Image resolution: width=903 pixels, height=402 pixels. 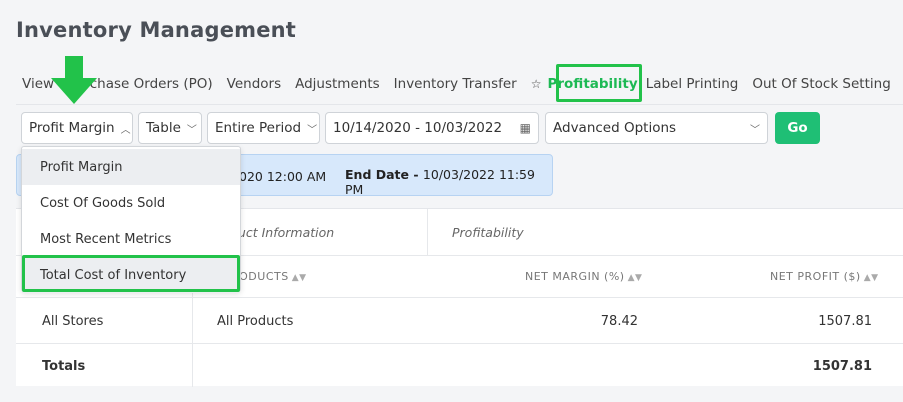 What do you see at coordinates (459, 297) in the screenshot?
I see `column-header-divider` at bounding box center [459, 297].